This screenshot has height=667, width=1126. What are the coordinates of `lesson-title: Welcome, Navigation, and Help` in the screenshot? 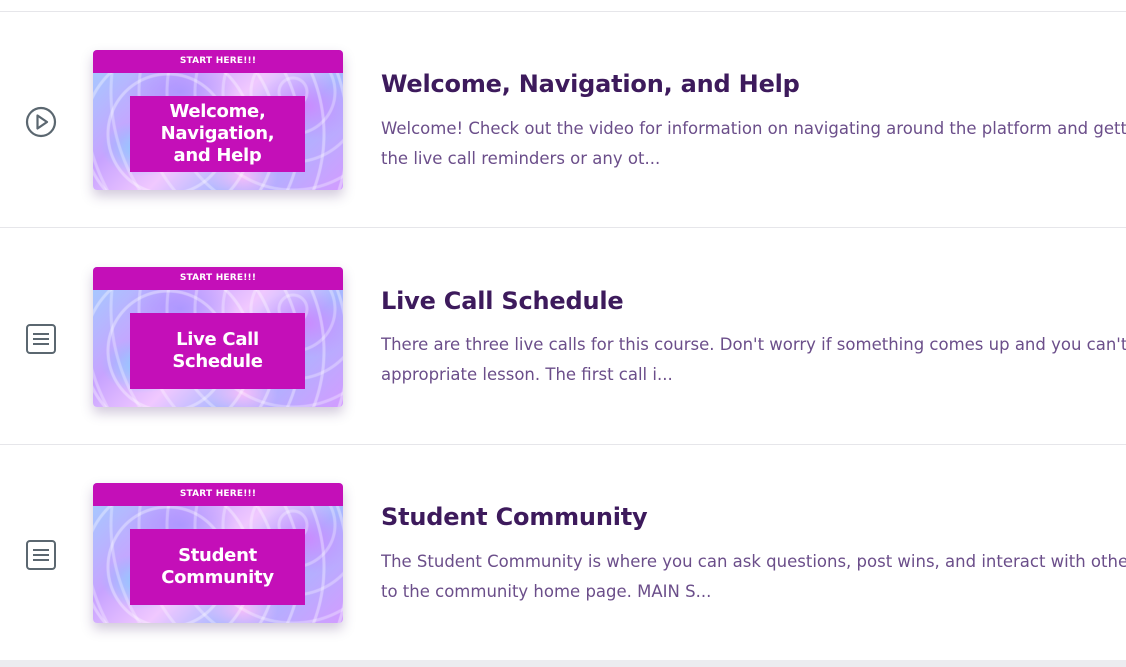 It's located at (590, 84).